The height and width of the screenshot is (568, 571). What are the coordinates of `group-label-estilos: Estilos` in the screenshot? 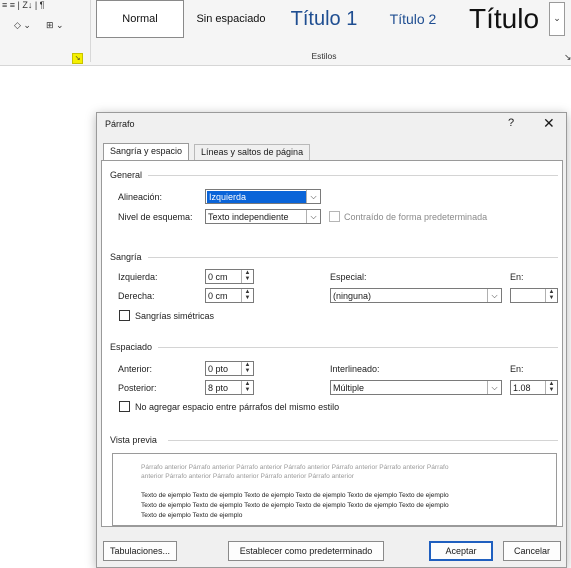 It's located at (324, 56).